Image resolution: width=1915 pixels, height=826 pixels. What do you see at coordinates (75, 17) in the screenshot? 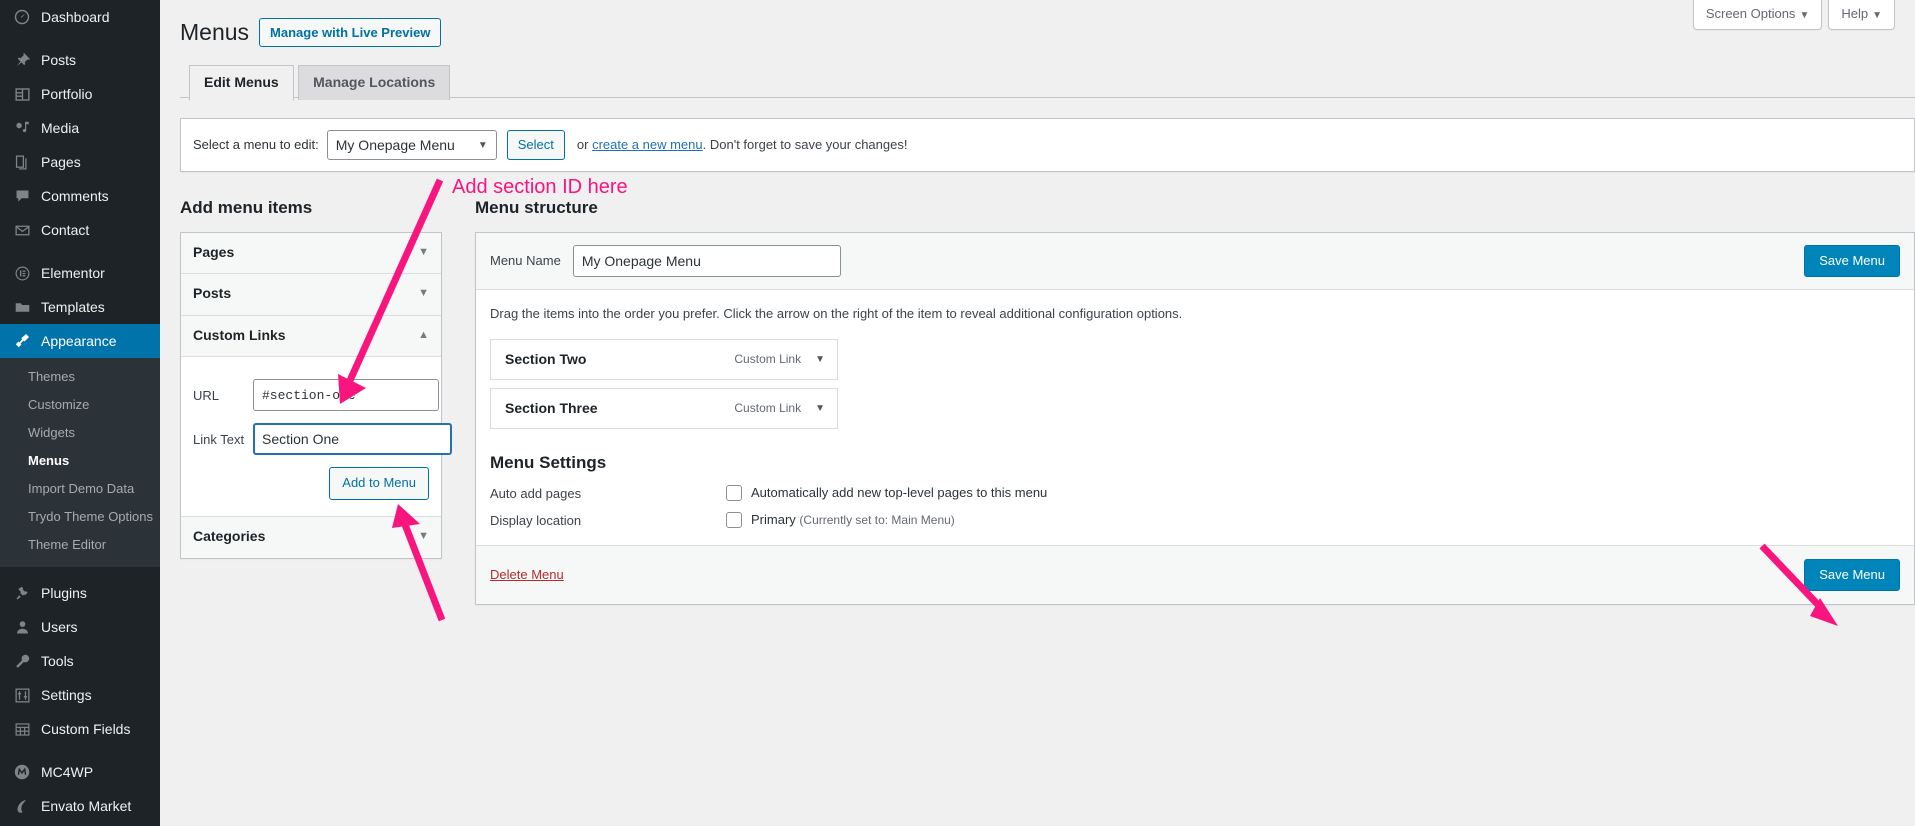
I see `sidebar-item-label: Dashboard` at bounding box center [75, 17].